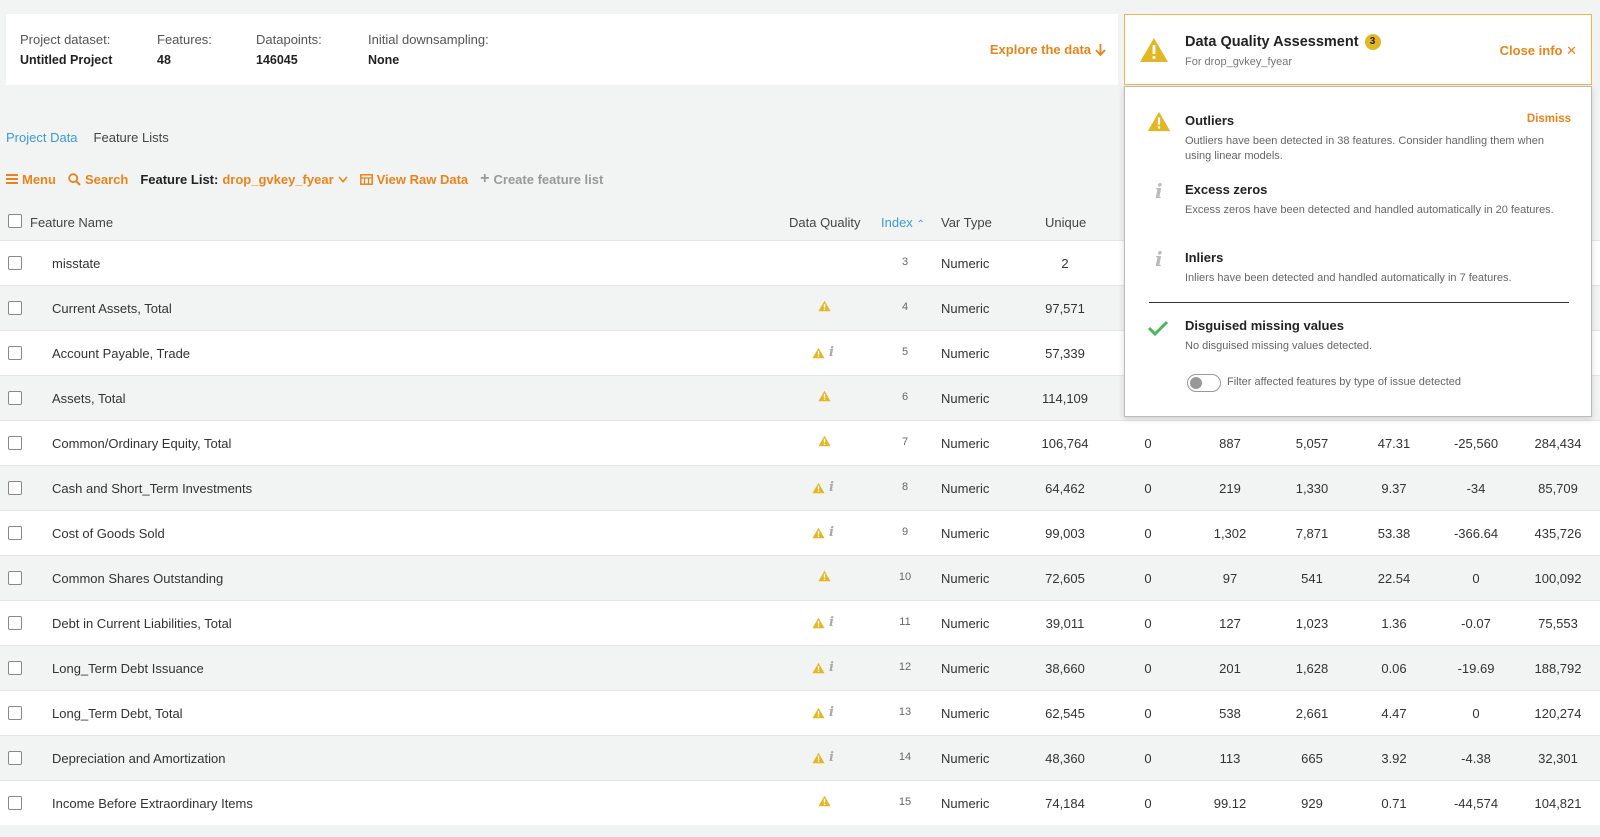  Describe the element at coordinates (903, 222) in the screenshot. I see `header-index: Index ⌃` at that location.